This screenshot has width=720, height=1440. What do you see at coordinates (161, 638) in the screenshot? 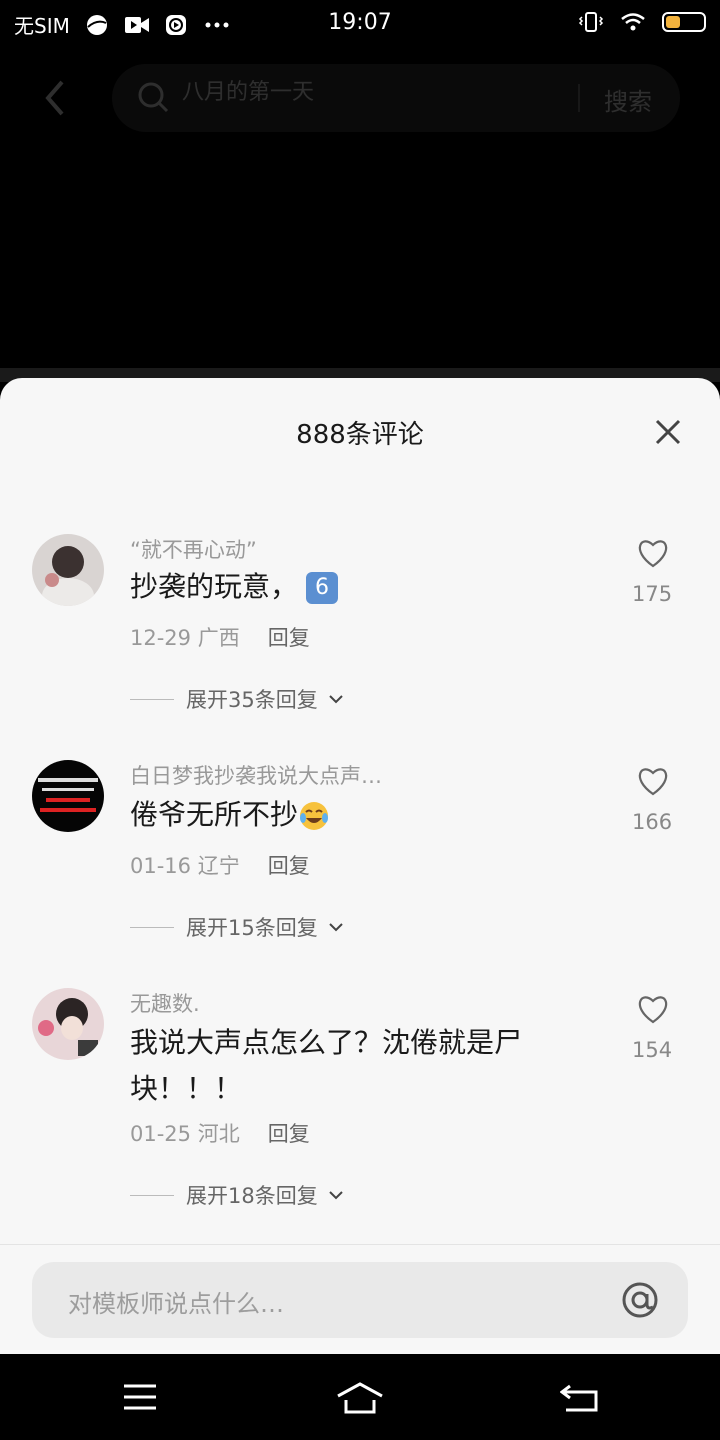
I see `comment-date: 12-29` at bounding box center [161, 638].